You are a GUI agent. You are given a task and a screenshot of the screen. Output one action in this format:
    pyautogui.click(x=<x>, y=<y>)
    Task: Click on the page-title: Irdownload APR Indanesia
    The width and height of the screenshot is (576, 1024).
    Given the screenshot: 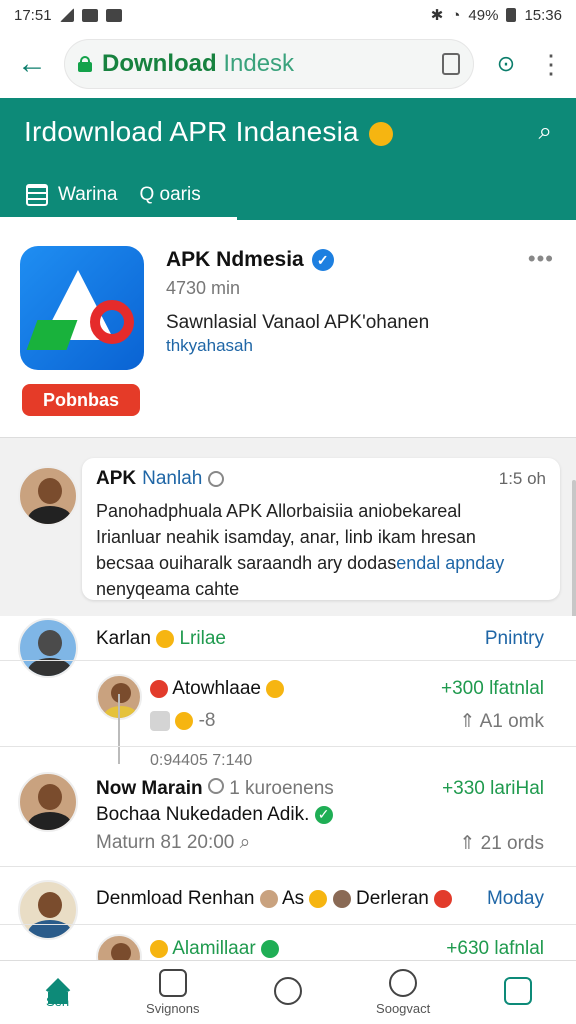 What is the action you would take?
    pyautogui.click(x=208, y=132)
    